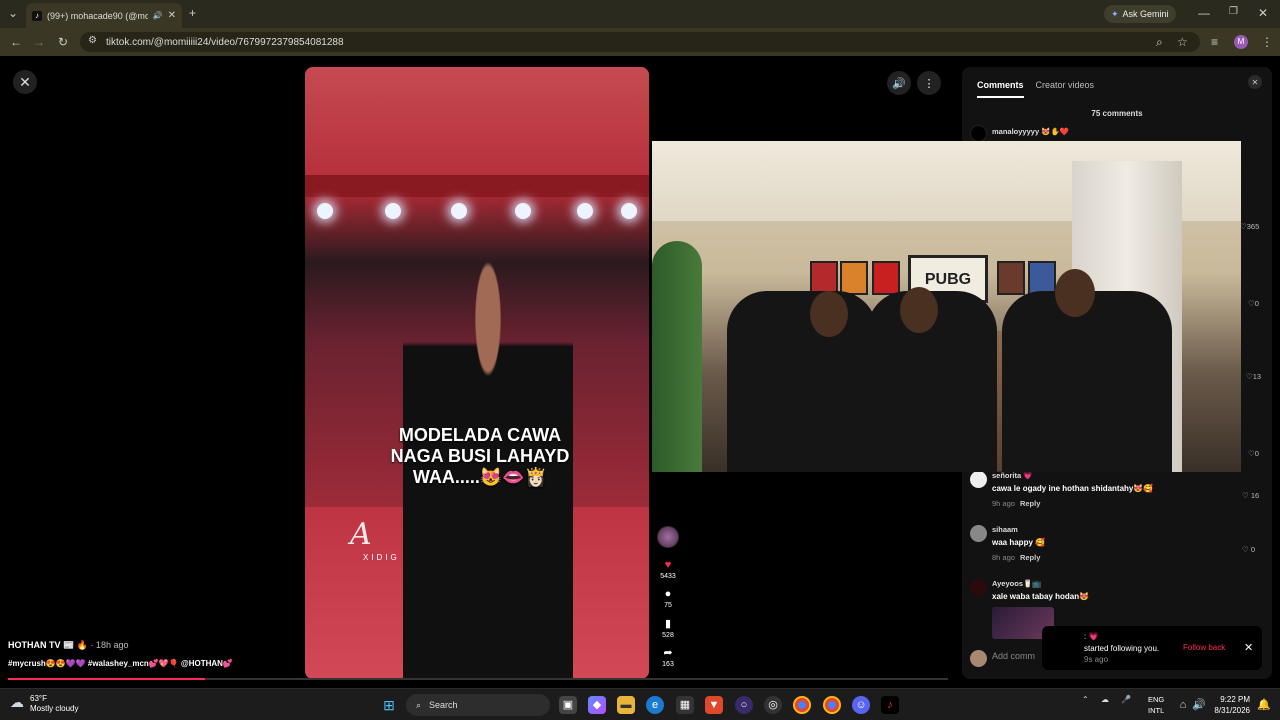  I want to click on ask-gemini-label: Ask Gemini, so click(1145, 14).